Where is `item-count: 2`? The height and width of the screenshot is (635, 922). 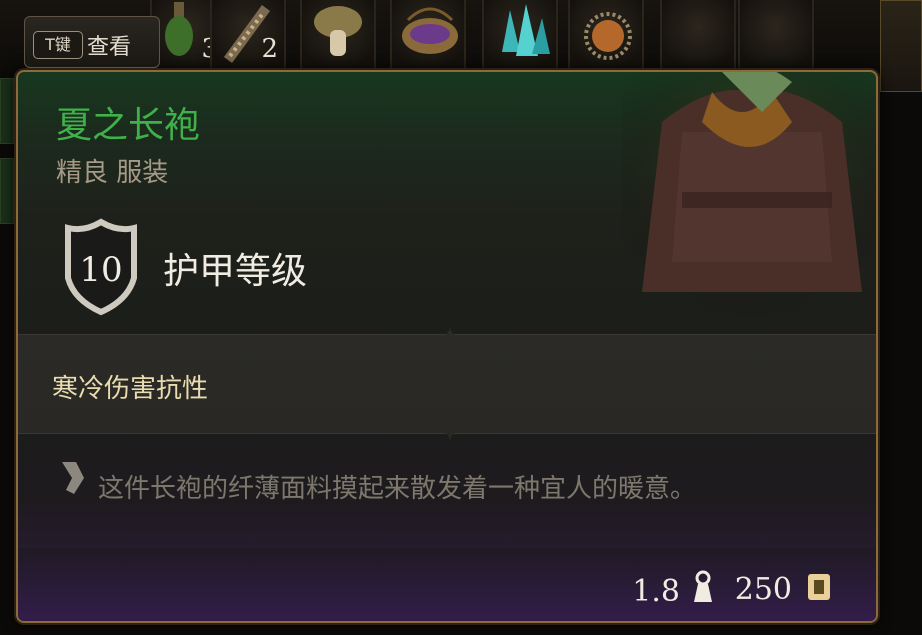
item-count: 2 is located at coordinates (269, 49).